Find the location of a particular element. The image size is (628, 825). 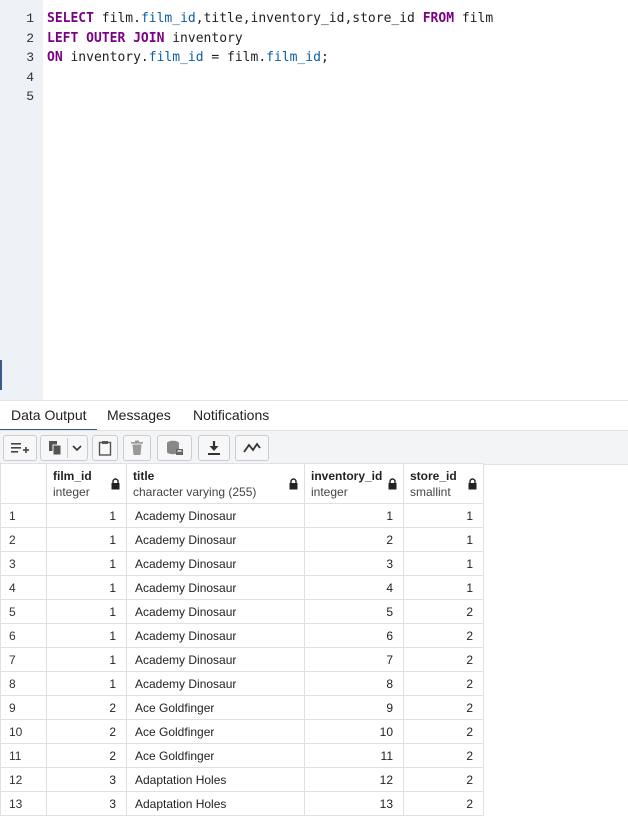

table-row: 6 1 Academy Dinosaur 6 2 is located at coordinates (242, 635).